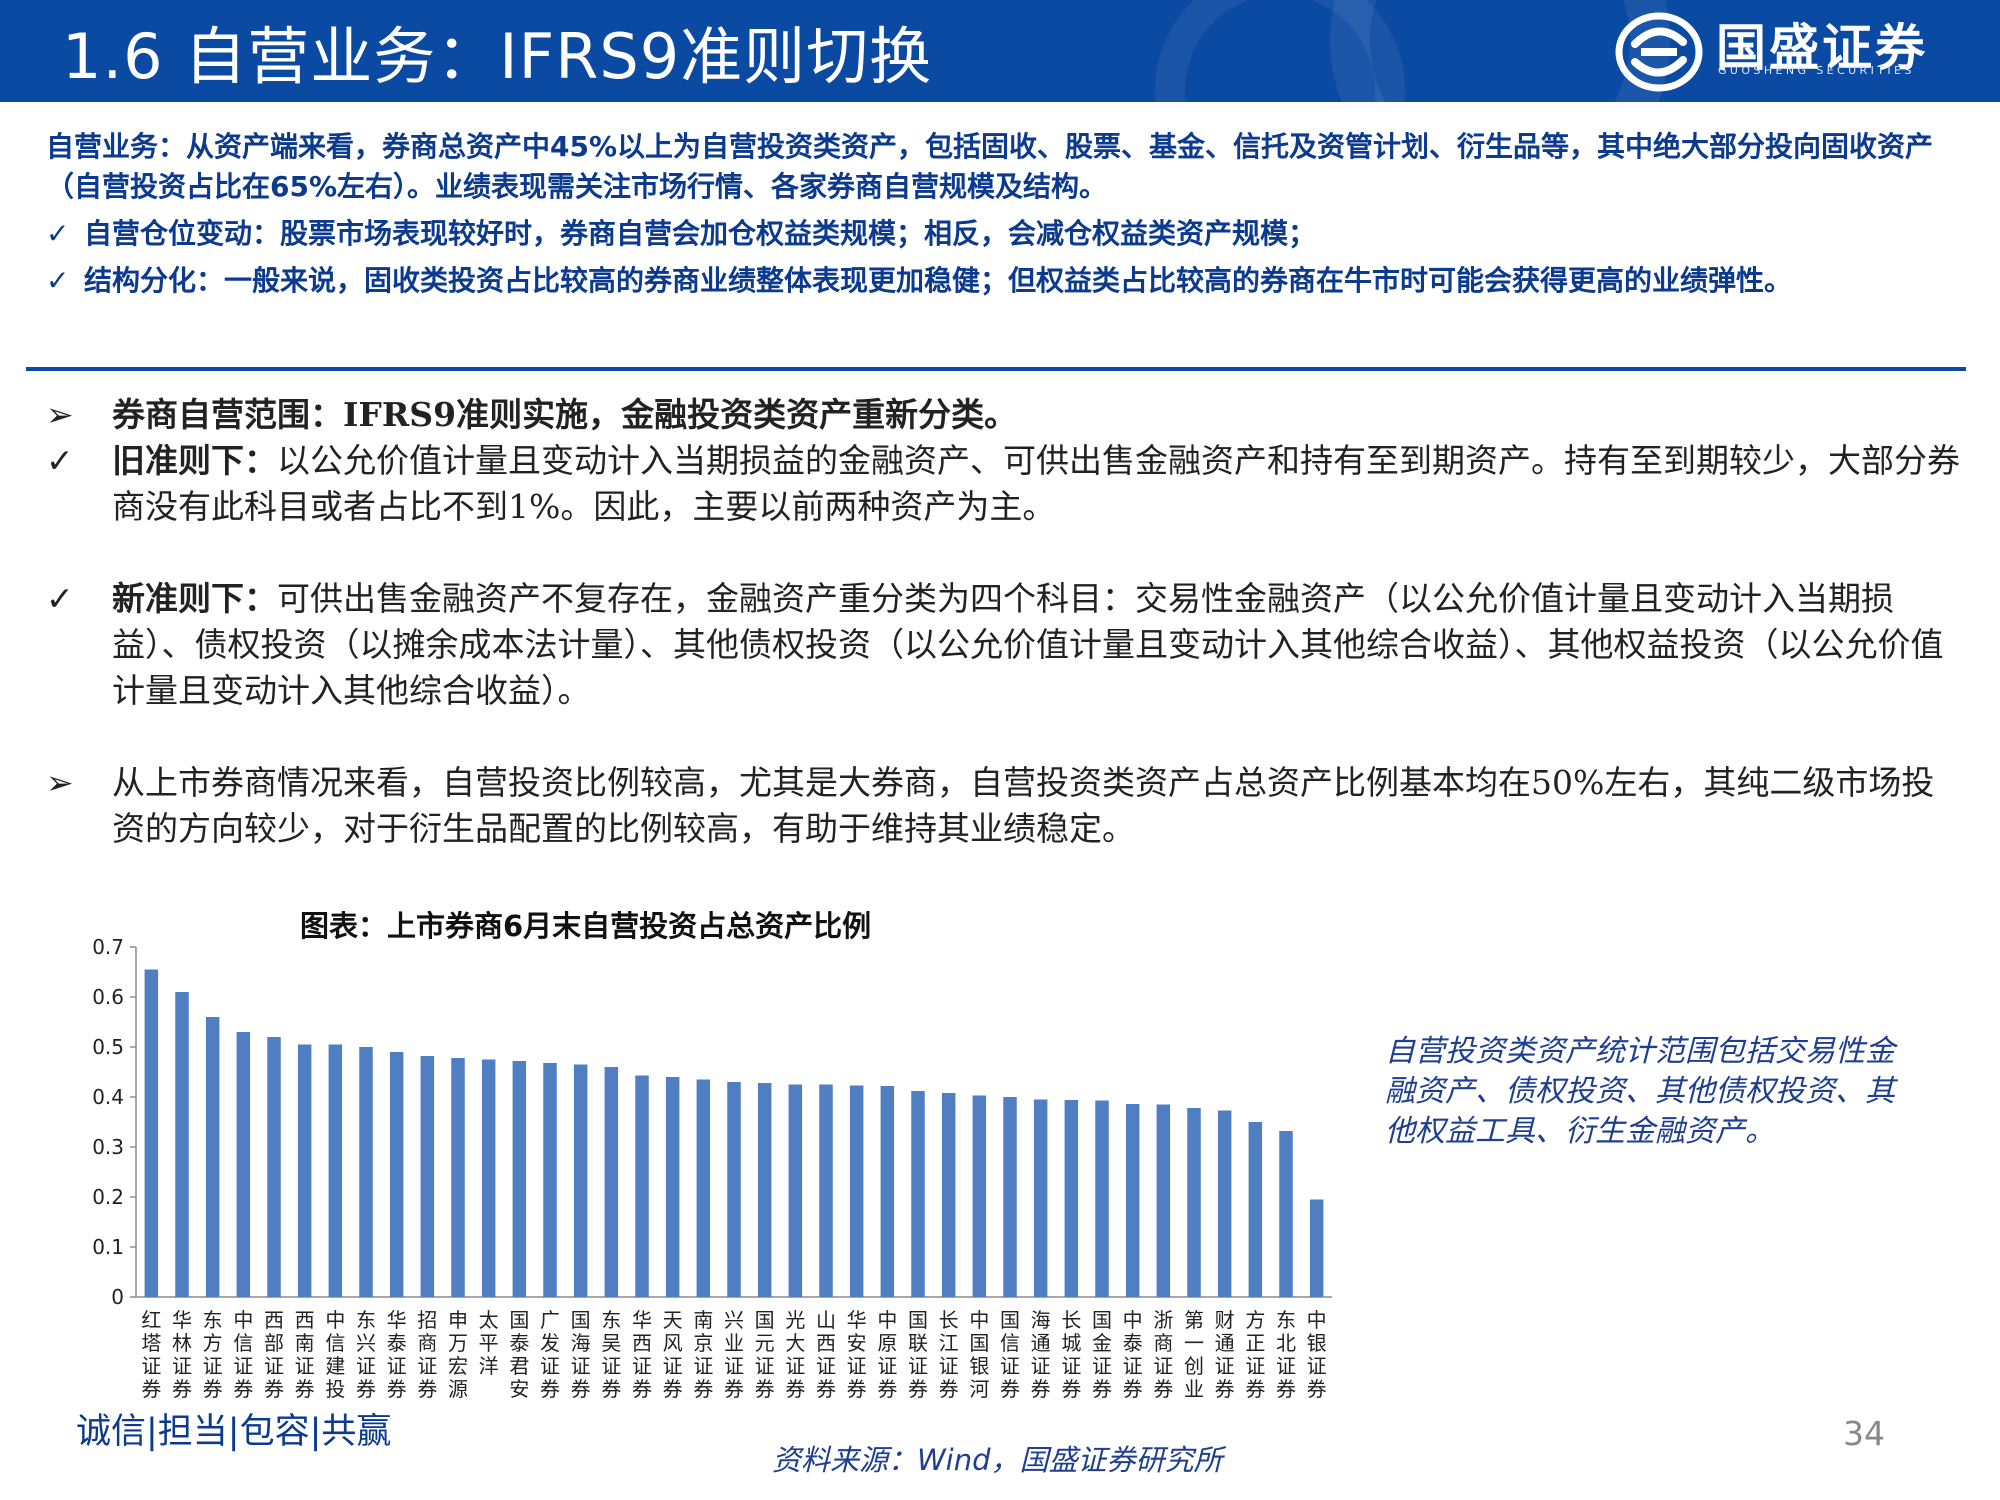  What do you see at coordinates (1816, 70) in the screenshot?
I see `logo-subtitle: GUOSHENG SECURITIES` at bounding box center [1816, 70].